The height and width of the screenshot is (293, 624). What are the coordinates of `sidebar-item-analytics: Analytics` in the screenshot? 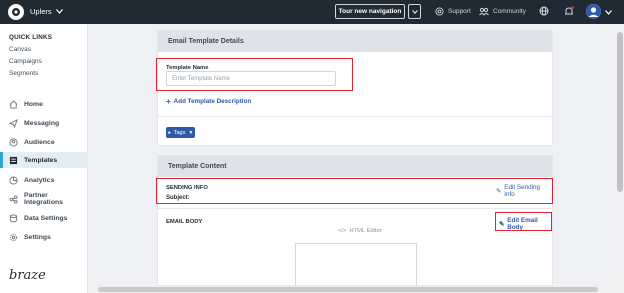 It's located at (44, 180).